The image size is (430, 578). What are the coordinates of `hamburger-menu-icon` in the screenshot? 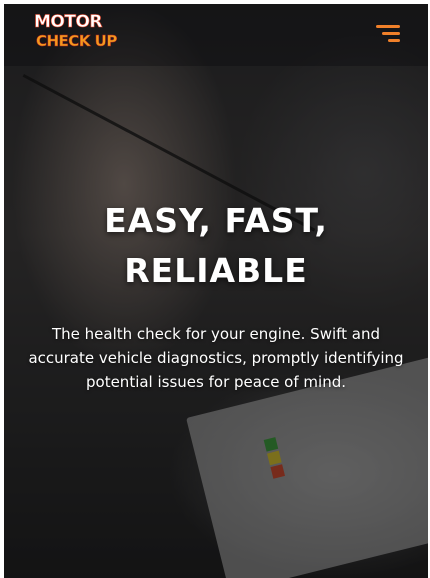 It's located at (388, 34).